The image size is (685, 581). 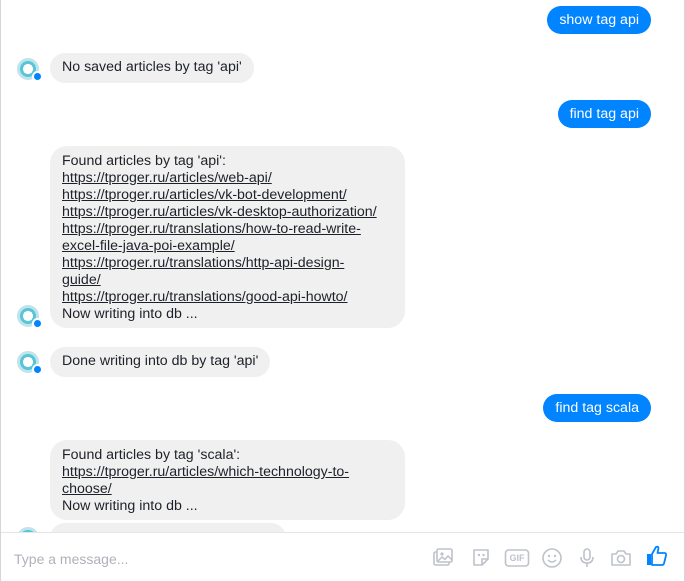 I want to click on article-link: excel-file-java-poi-example/, so click(x=227, y=246).